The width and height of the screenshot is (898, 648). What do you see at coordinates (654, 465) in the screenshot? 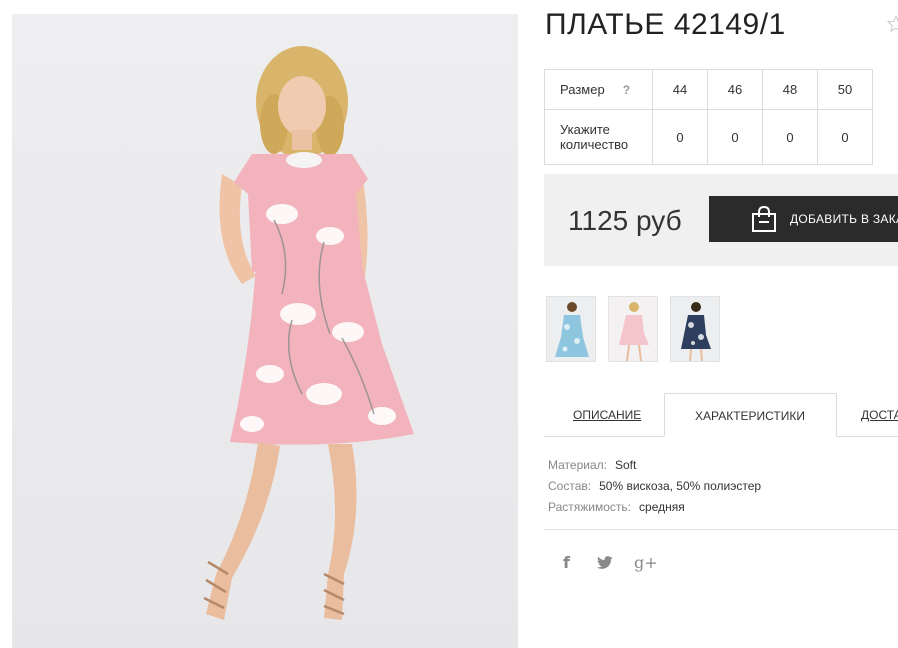
I see `spec-material: Материал: Soft` at bounding box center [654, 465].